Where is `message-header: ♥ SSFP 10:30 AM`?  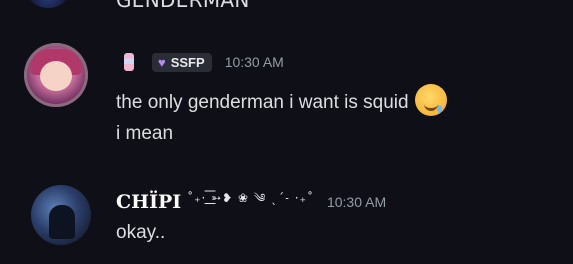 message-header: ♥ SSFP 10:30 AM is located at coordinates (202, 62).